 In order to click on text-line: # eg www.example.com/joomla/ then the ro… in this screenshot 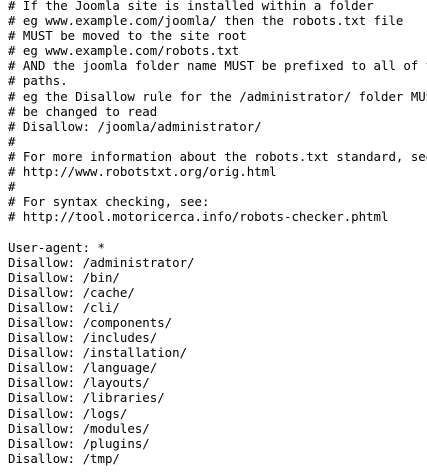, I will do `click(206, 21)`.